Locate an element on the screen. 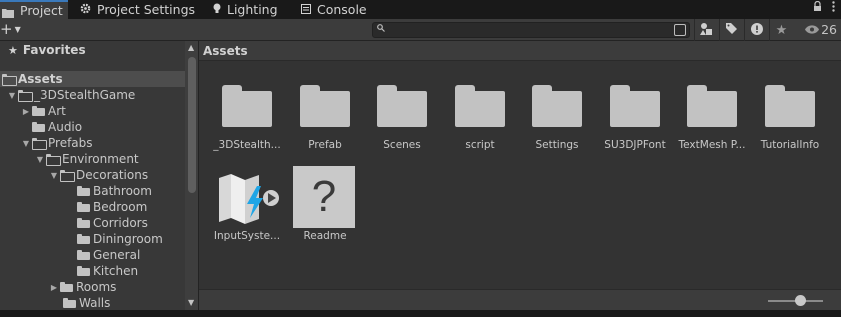 The width and height of the screenshot is (841, 317). question-mark-icon: ? is located at coordinates (324, 197).